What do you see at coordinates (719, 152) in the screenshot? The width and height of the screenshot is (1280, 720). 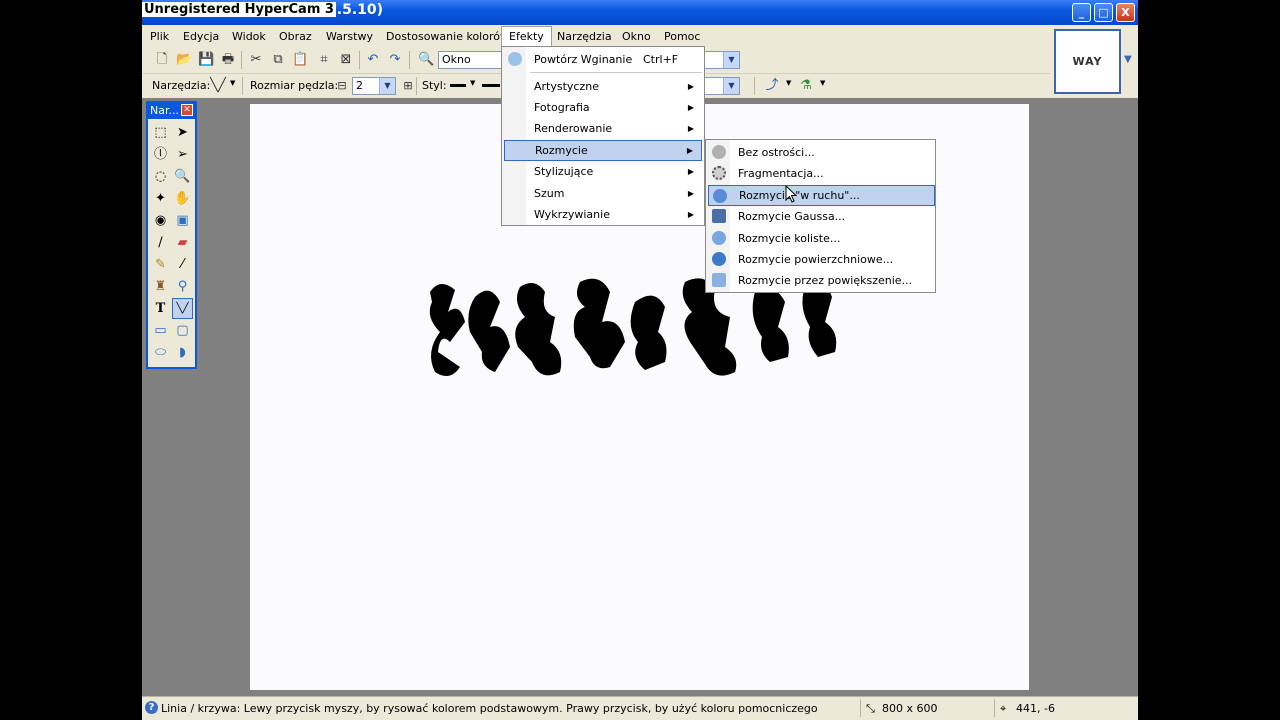 I see `unfocus-icon` at bounding box center [719, 152].